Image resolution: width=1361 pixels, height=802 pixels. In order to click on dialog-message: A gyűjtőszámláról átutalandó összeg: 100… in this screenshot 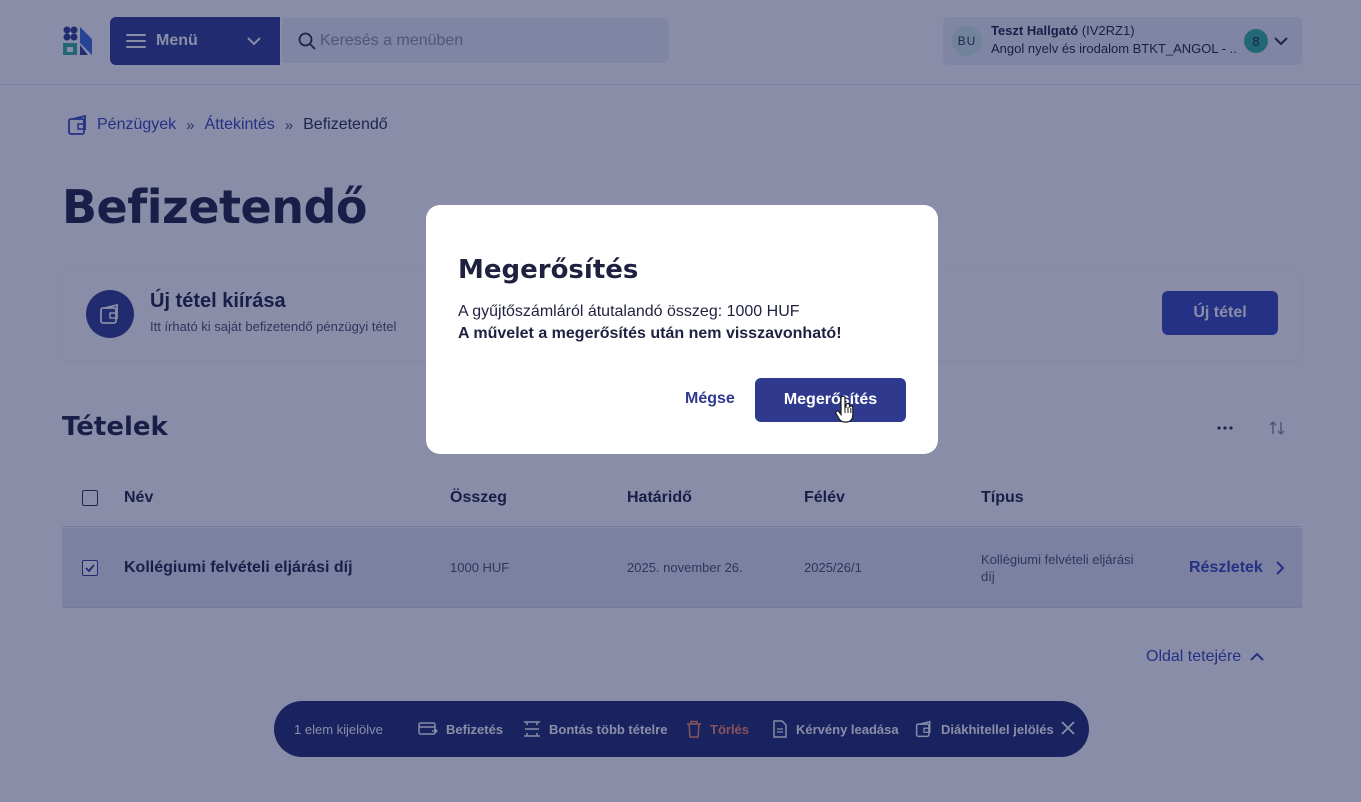, I will do `click(629, 311)`.